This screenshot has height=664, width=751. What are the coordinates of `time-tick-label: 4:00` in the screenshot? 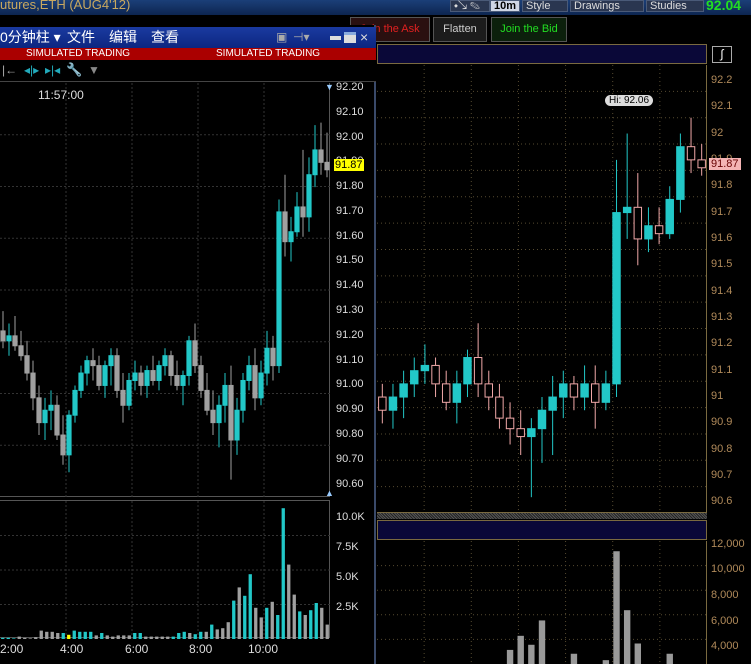 It's located at (72, 649).